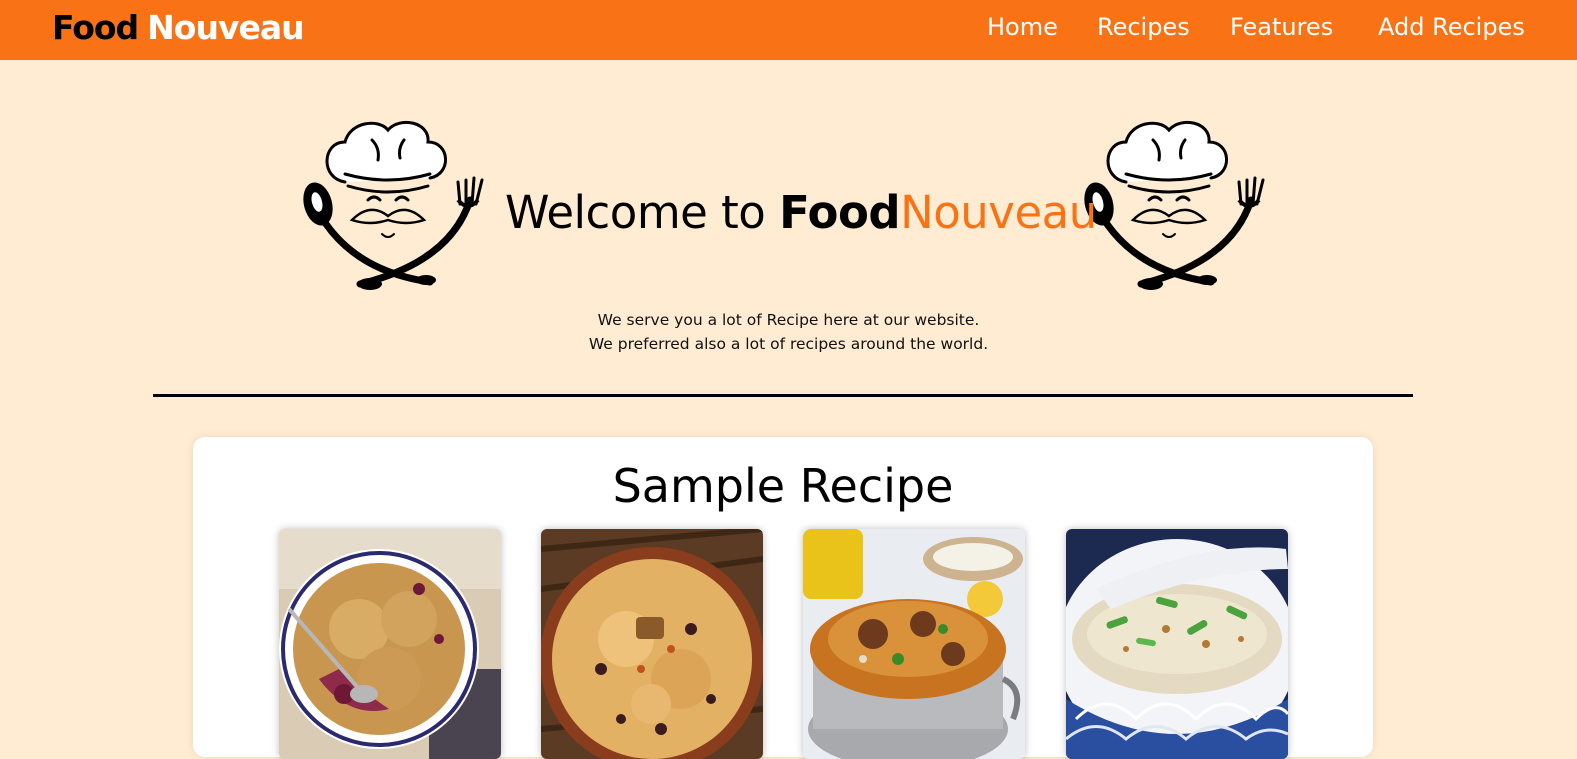 Image resolution: width=1577 pixels, height=759 pixels. I want to click on hero-title-food: Food, so click(840, 212).